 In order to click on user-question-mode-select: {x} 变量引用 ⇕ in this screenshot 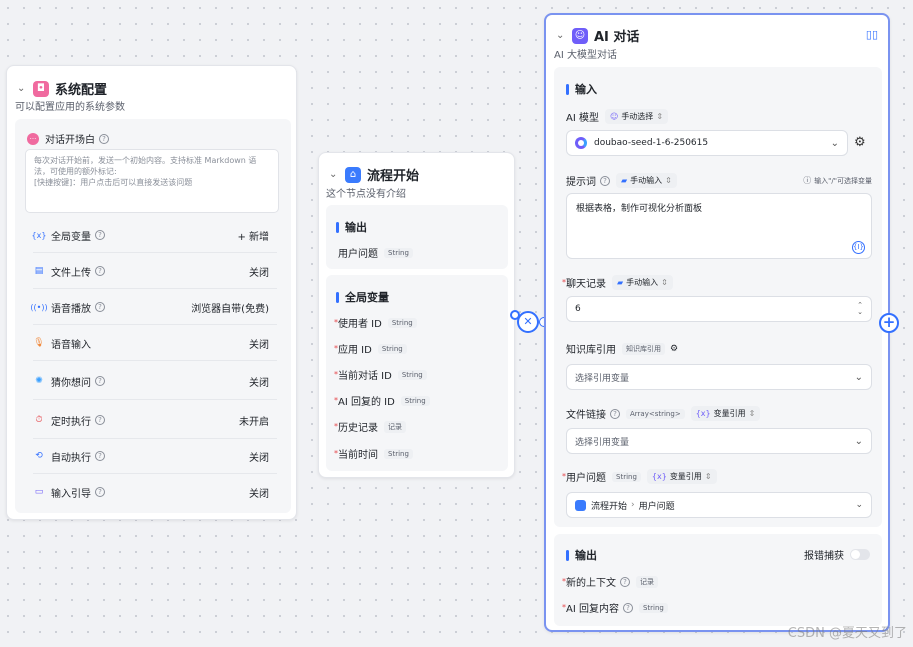, I will do `click(681, 476)`.